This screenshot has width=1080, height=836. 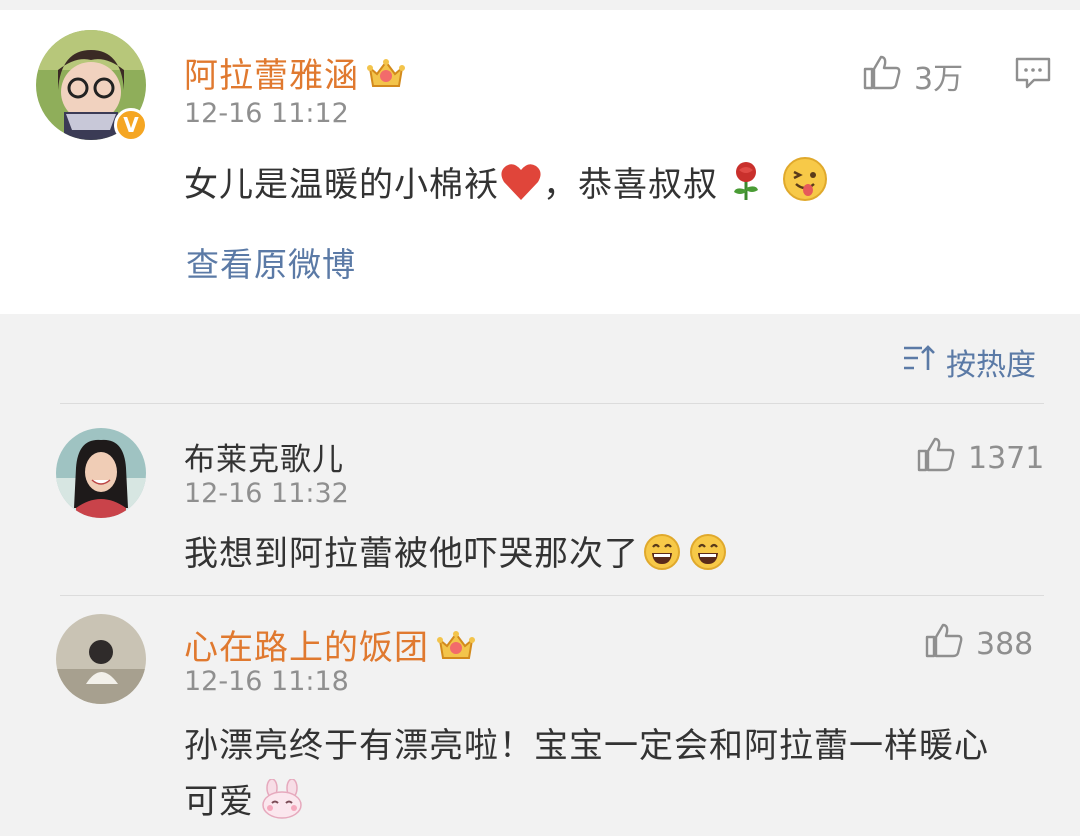 What do you see at coordinates (282, 800) in the screenshot?
I see `bunny-emoji-icon` at bounding box center [282, 800].